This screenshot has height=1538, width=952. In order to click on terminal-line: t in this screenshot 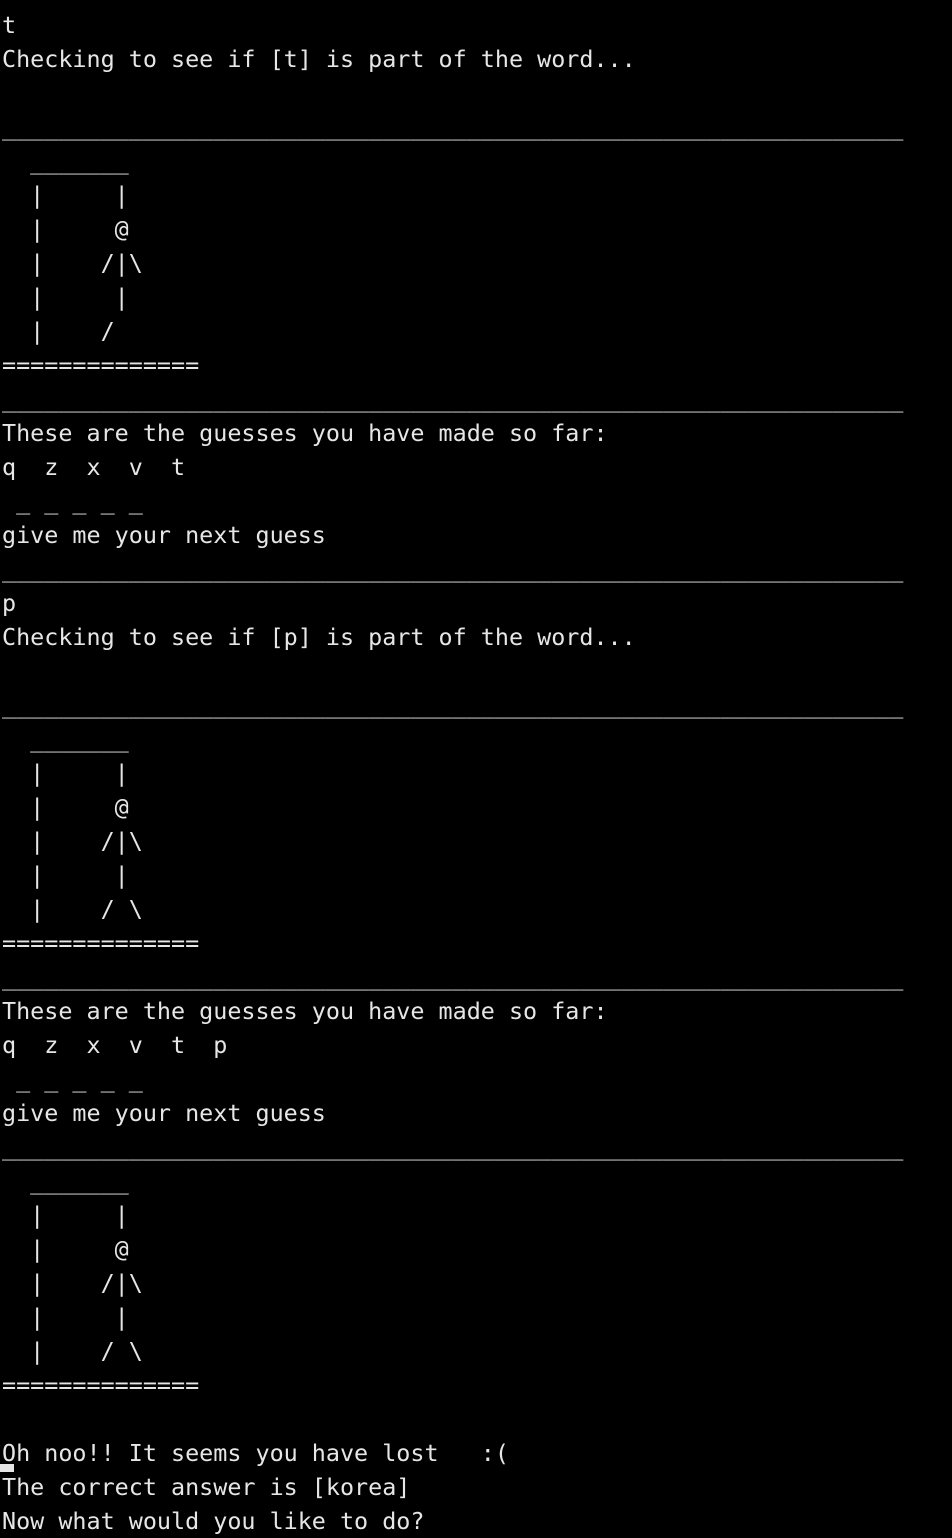, I will do `click(9, 25)`.